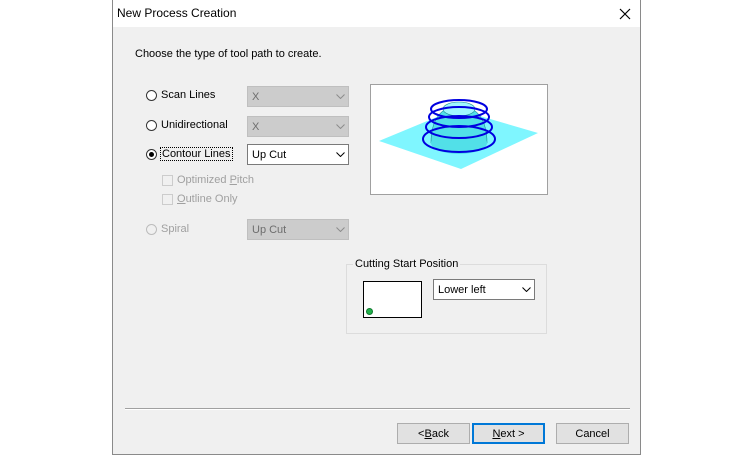 This screenshot has width=754, height=456. Describe the element at coordinates (462, 289) in the screenshot. I see `combo-value: Lower left` at that location.